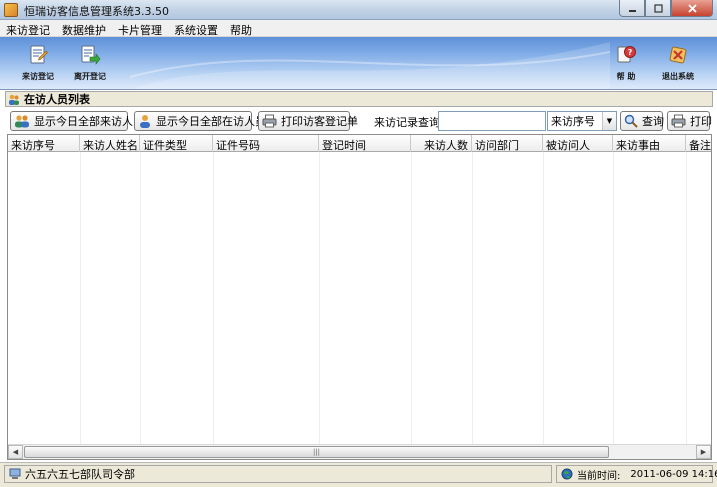 Image resolution: width=717 pixels, height=487 pixels. I want to click on window-title: 恒瑞访客信息管理系统3.3.50, so click(96, 11).